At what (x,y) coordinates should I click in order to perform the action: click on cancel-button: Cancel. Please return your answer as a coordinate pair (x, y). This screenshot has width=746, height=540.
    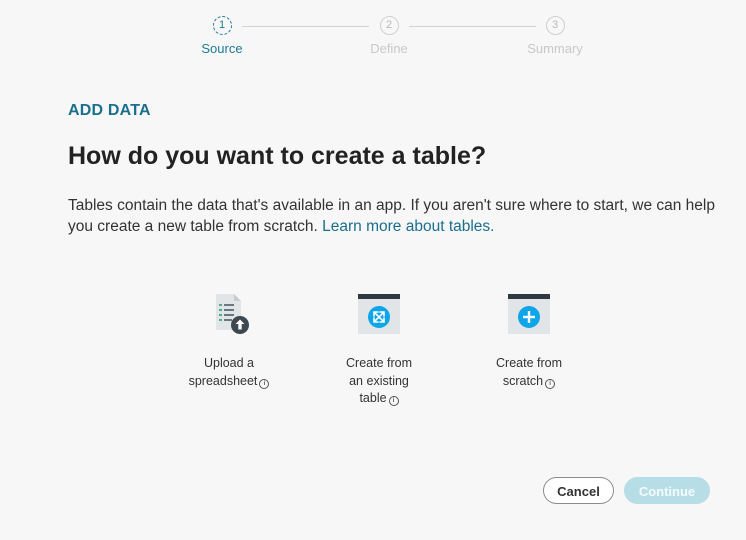
    Looking at the image, I should click on (578, 490).